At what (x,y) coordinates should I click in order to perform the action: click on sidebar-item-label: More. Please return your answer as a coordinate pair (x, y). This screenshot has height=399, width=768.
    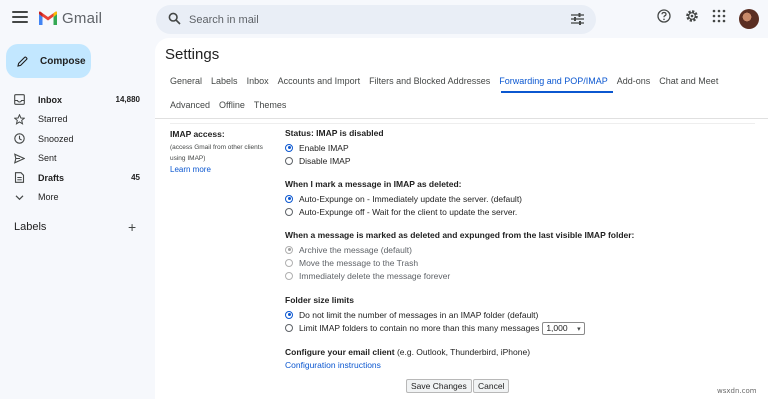
    Looking at the image, I should click on (48, 197).